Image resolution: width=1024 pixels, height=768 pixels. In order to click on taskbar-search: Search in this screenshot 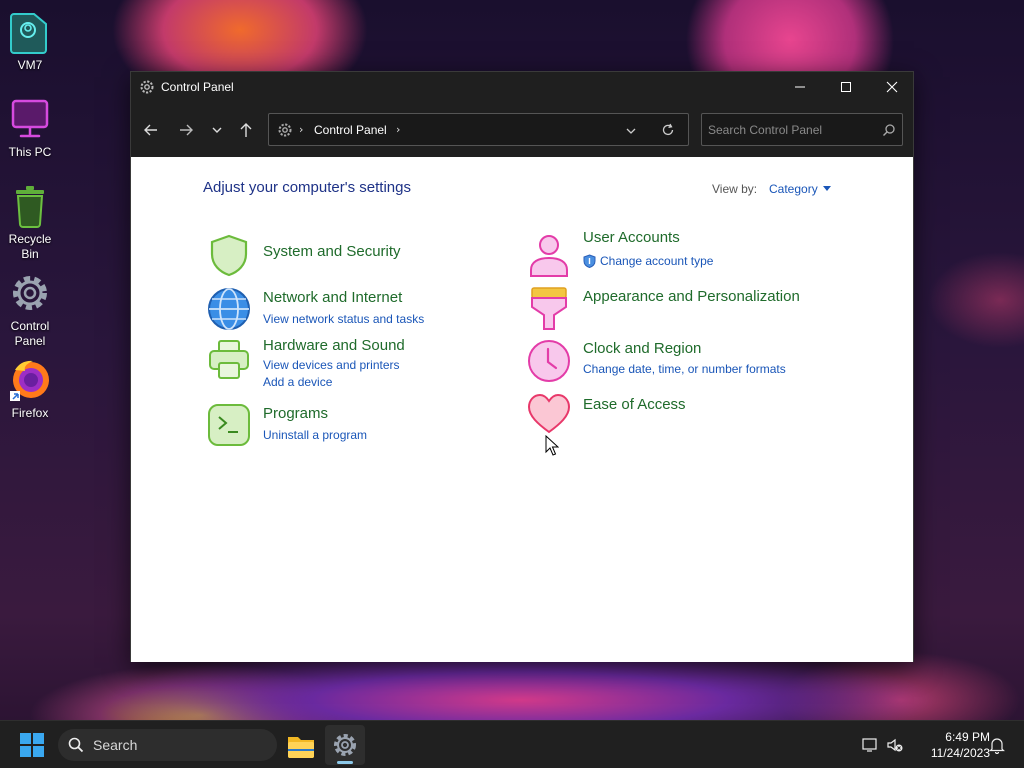, I will do `click(167, 745)`.